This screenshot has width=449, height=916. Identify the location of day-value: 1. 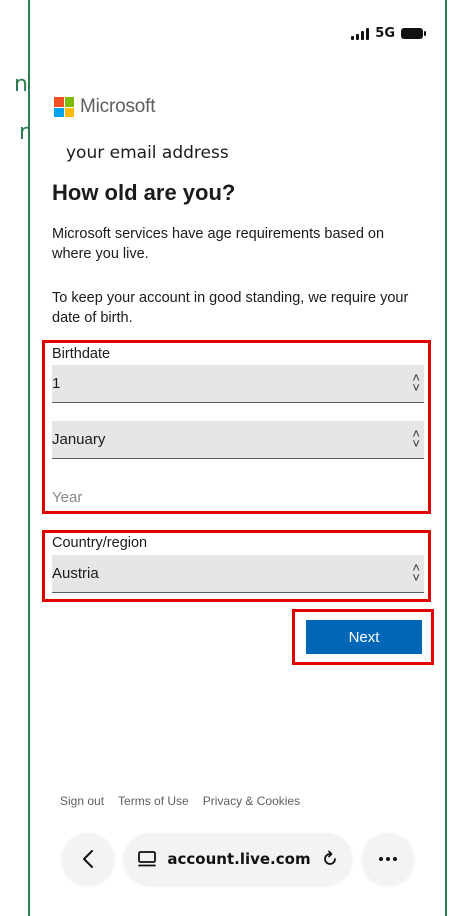
(56, 383).